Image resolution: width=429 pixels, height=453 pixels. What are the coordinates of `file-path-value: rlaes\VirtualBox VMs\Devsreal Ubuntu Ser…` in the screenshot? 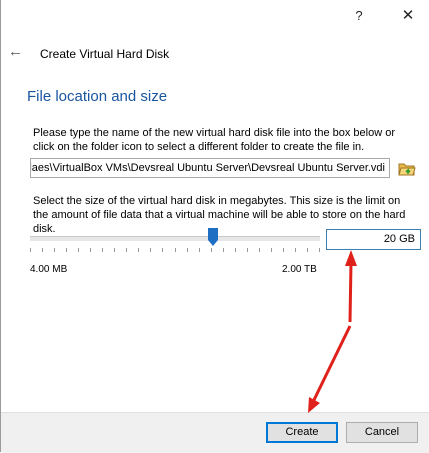 It's located at (207, 168).